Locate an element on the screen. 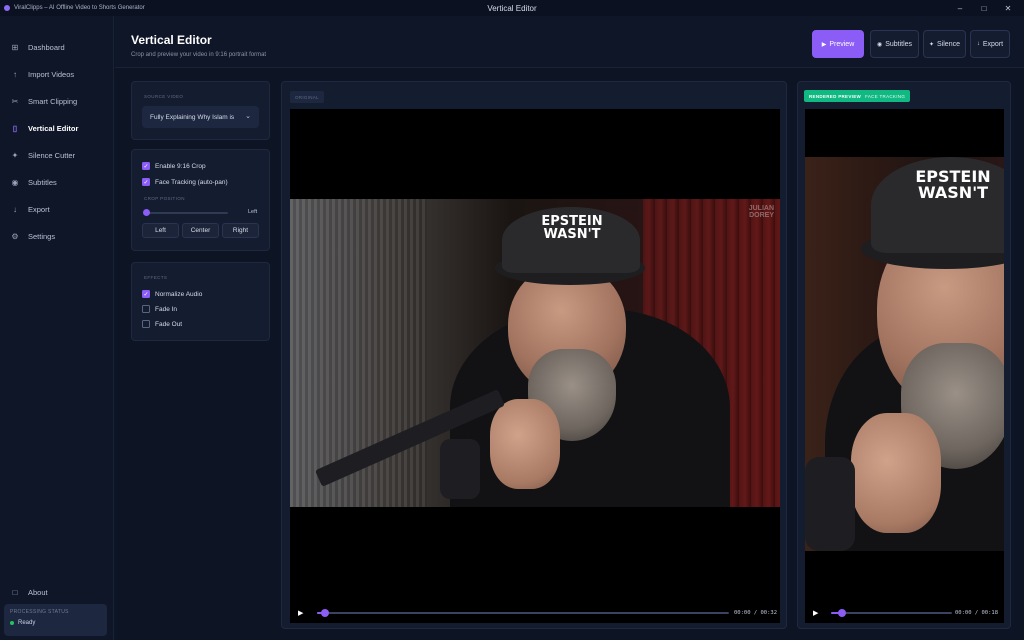  sidebar-item-vertical-editor: ▯ Vertical Editor is located at coordinates (56, 128).